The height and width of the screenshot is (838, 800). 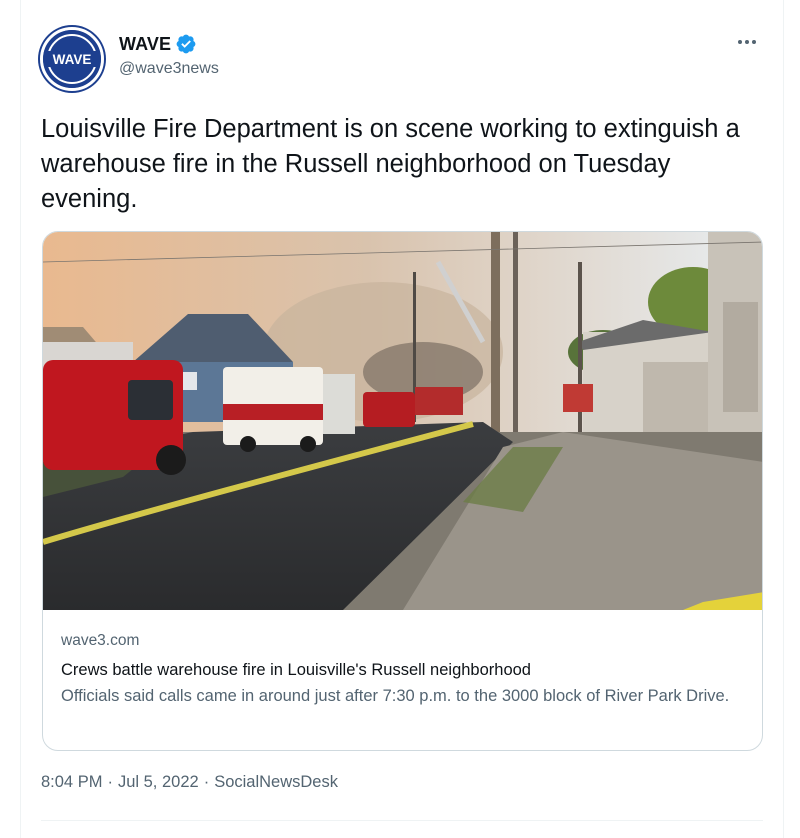 I want to click on divider, so click(x=402, y=820).